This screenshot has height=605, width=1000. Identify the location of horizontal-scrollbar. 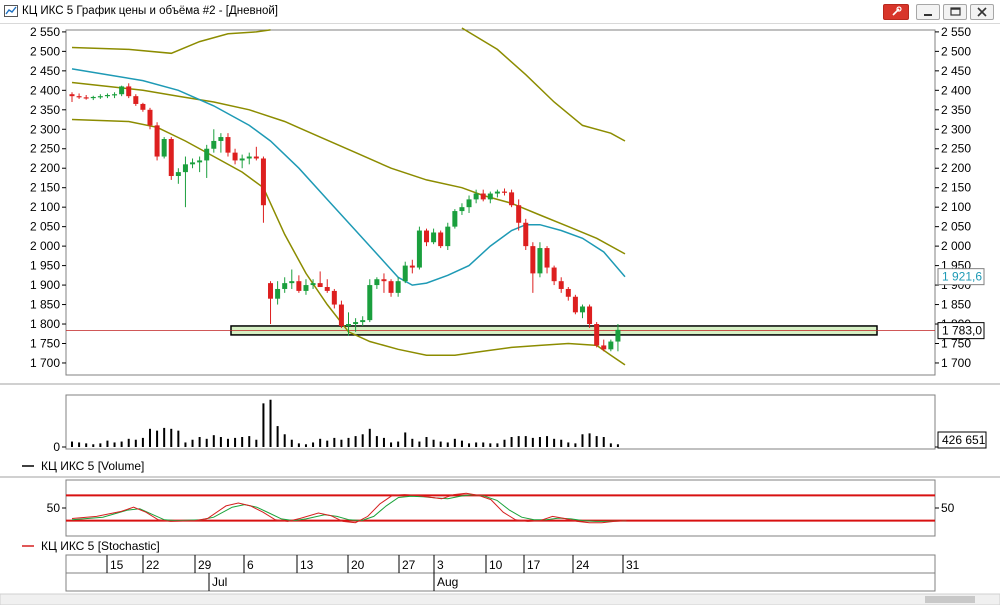
(500, 599).